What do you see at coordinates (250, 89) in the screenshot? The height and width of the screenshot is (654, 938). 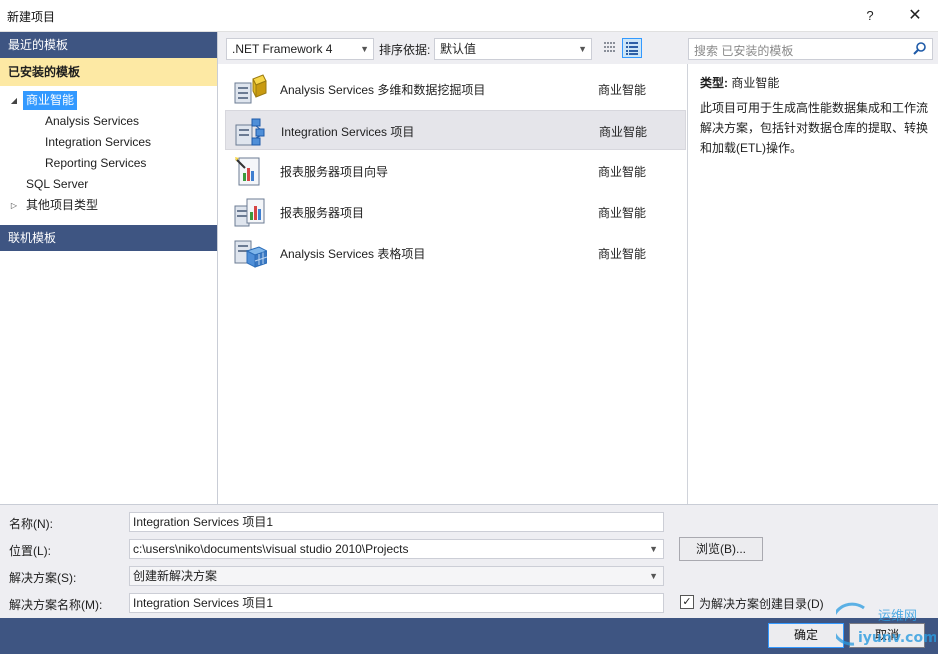 I see `analysis-cube-icon` at bounding box center [250, 89].